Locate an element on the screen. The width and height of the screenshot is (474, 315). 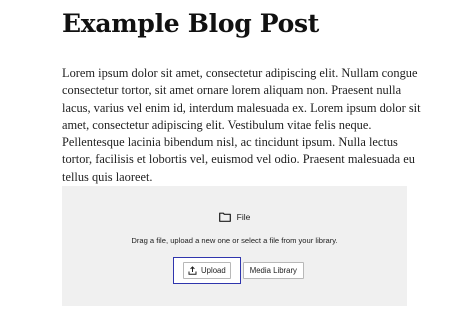
post-title: Example Blog Post is located at coordinates (191, 23).